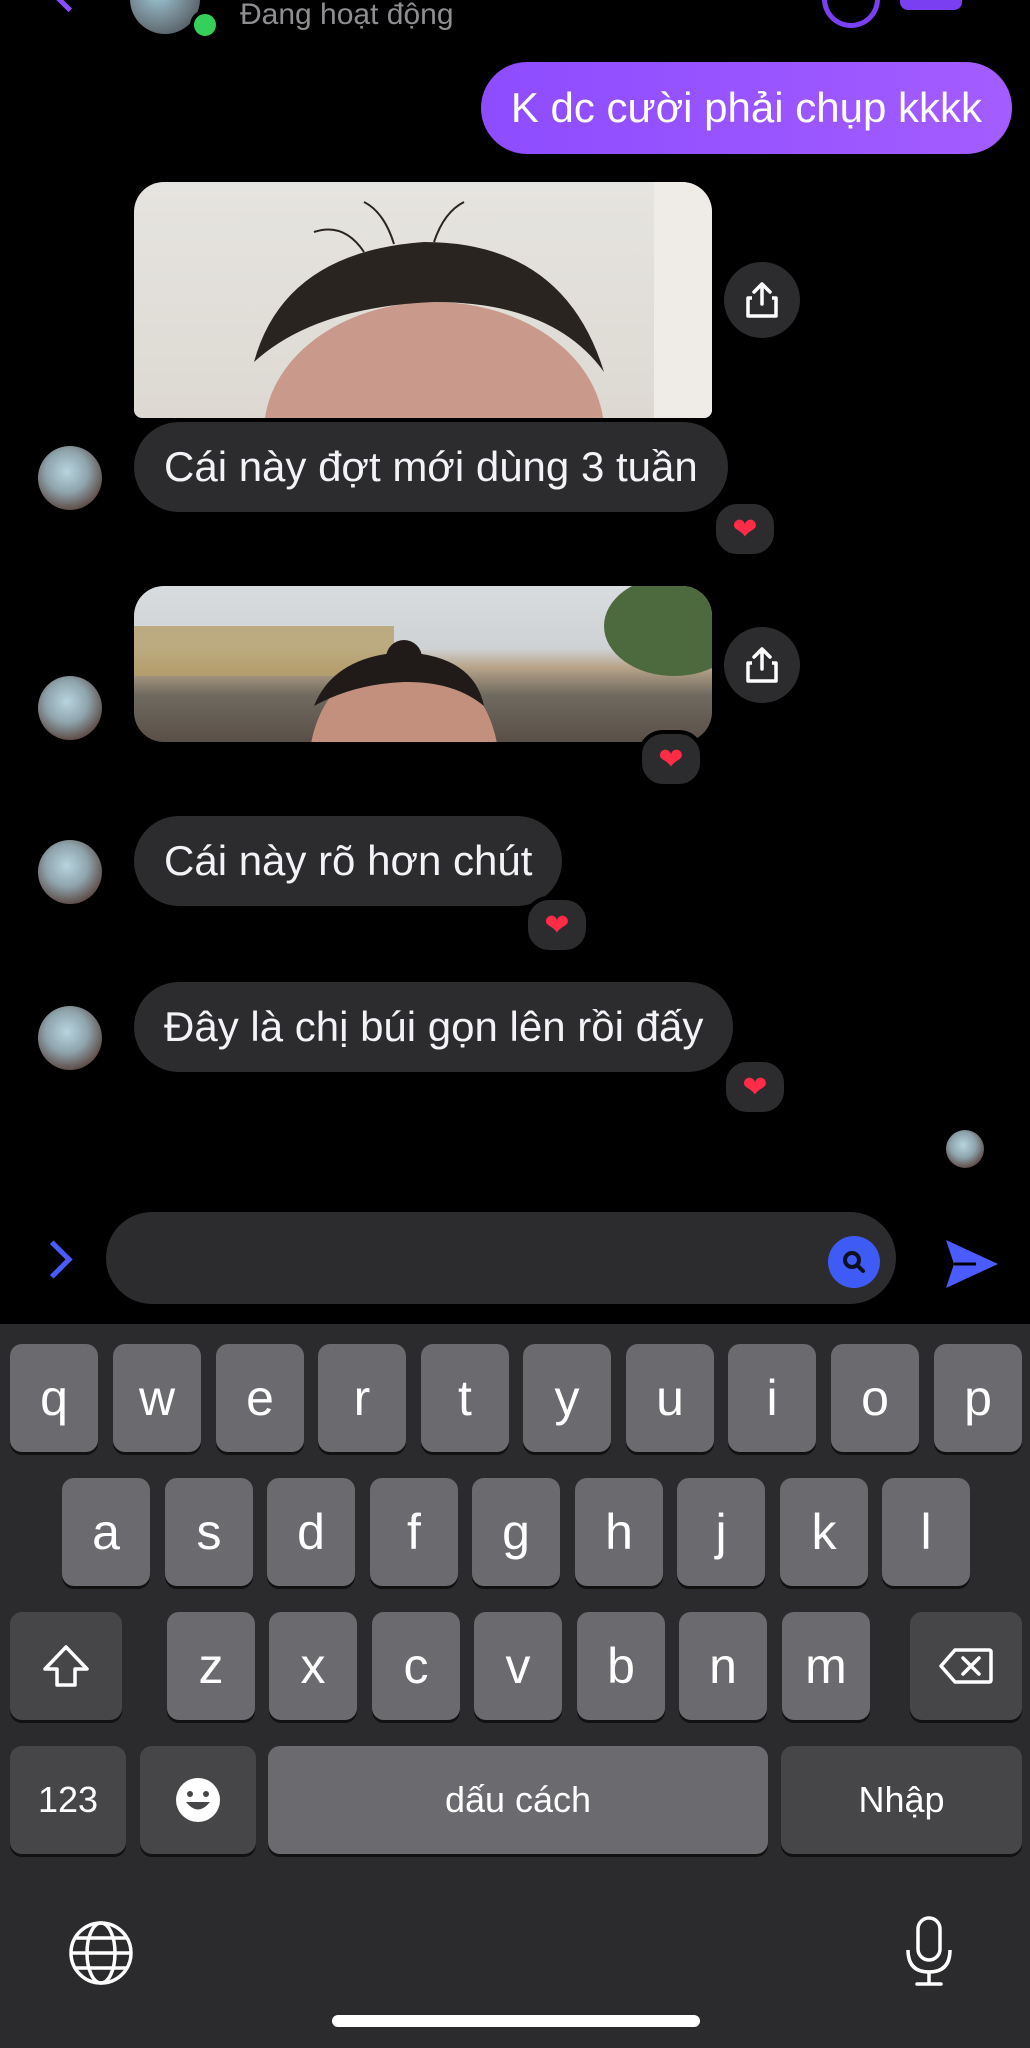 The image size is (1030, 2048). Describe the element at coordinates (619, 1532) in the screenshot. I see `key-h: h` at that location.